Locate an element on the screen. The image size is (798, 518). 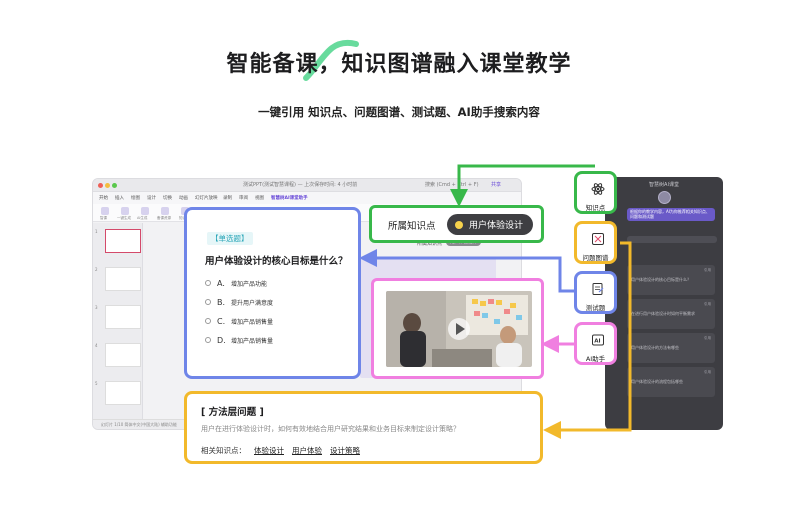
method-title: [ 方法层问题 ] is located at coordinates (232, 412).